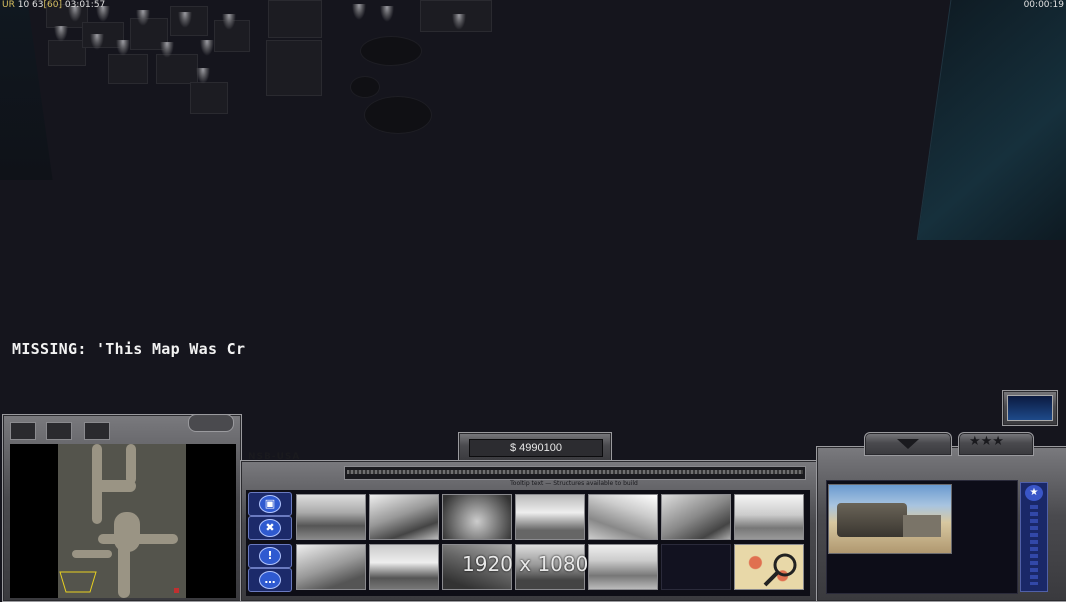 This screenshot has width=1066, height=602. I want to click on chevron-down-icon, so click(908, 444).